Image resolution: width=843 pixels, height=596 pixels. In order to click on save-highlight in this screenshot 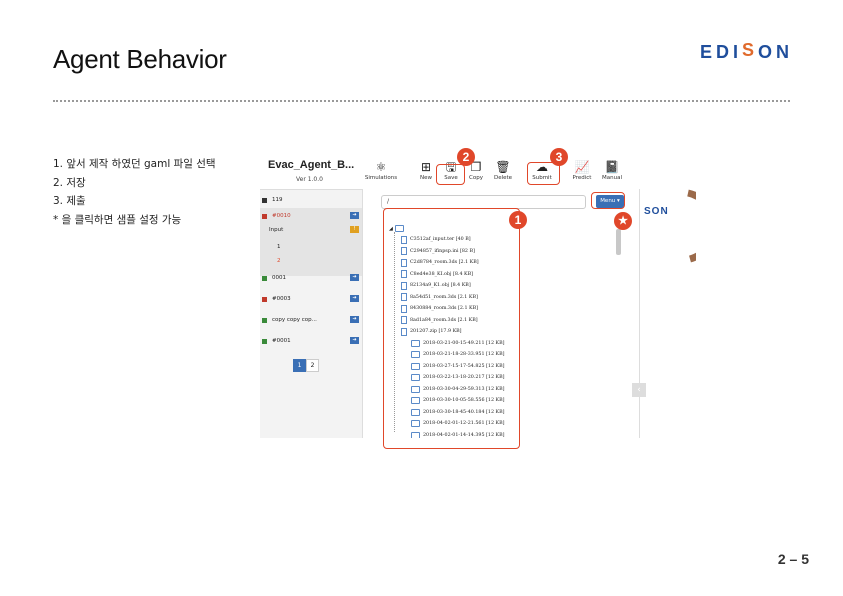, I will do `click(450, 174)`.